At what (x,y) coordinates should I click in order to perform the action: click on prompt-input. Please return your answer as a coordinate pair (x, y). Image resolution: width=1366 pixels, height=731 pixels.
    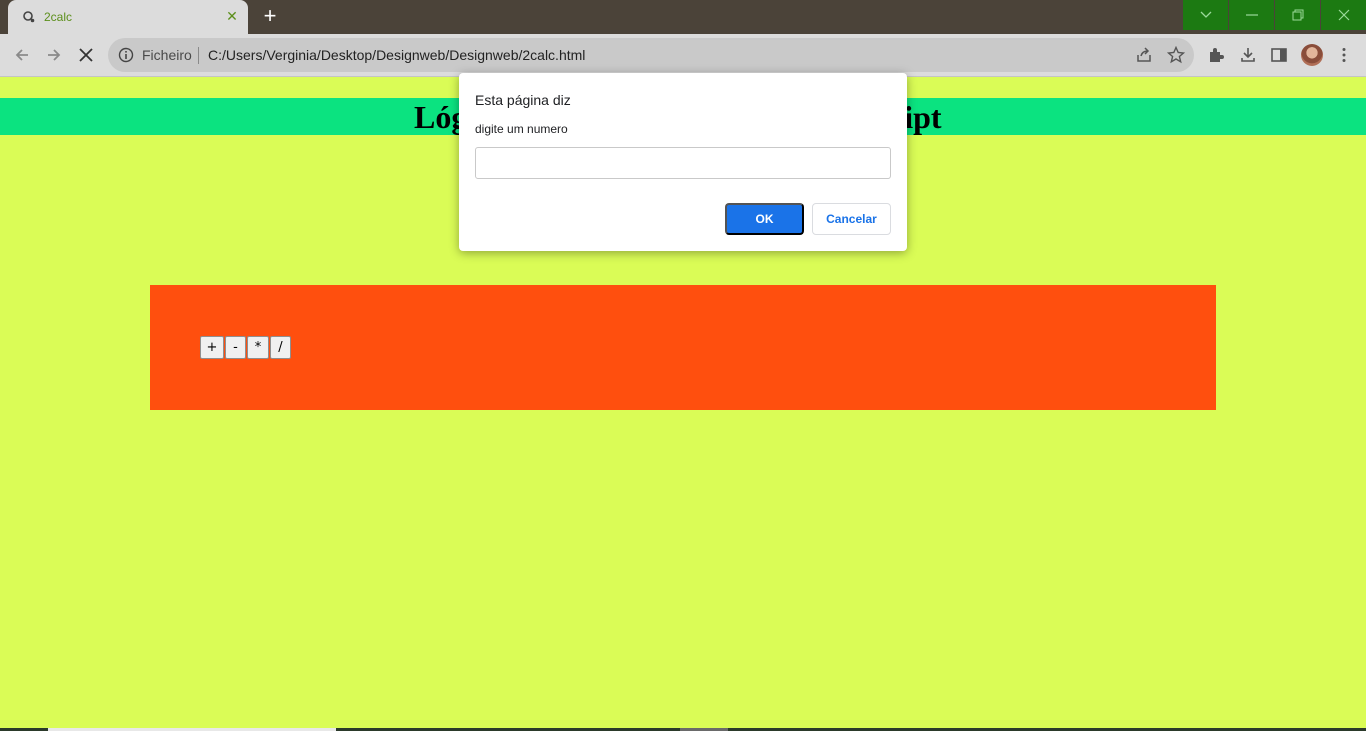
    Looking at the image, I should click on (683, 163).